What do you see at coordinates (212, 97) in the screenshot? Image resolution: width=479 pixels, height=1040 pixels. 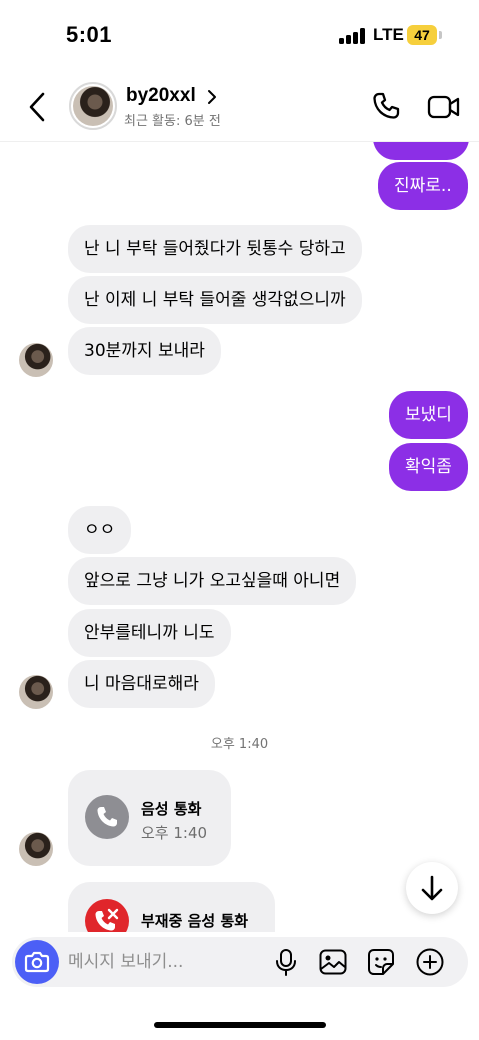 I see `chevron-right-icon` at bounding box center [212, 97].